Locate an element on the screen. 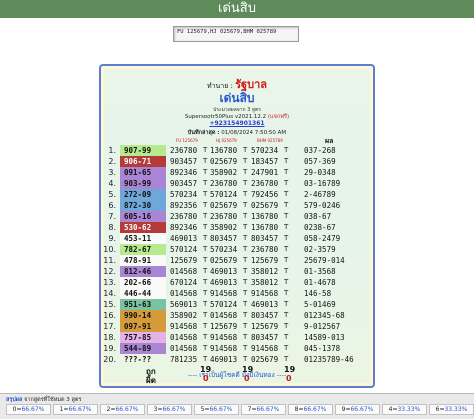  row-pair: 903-99 is located at coordinates (143, 183).